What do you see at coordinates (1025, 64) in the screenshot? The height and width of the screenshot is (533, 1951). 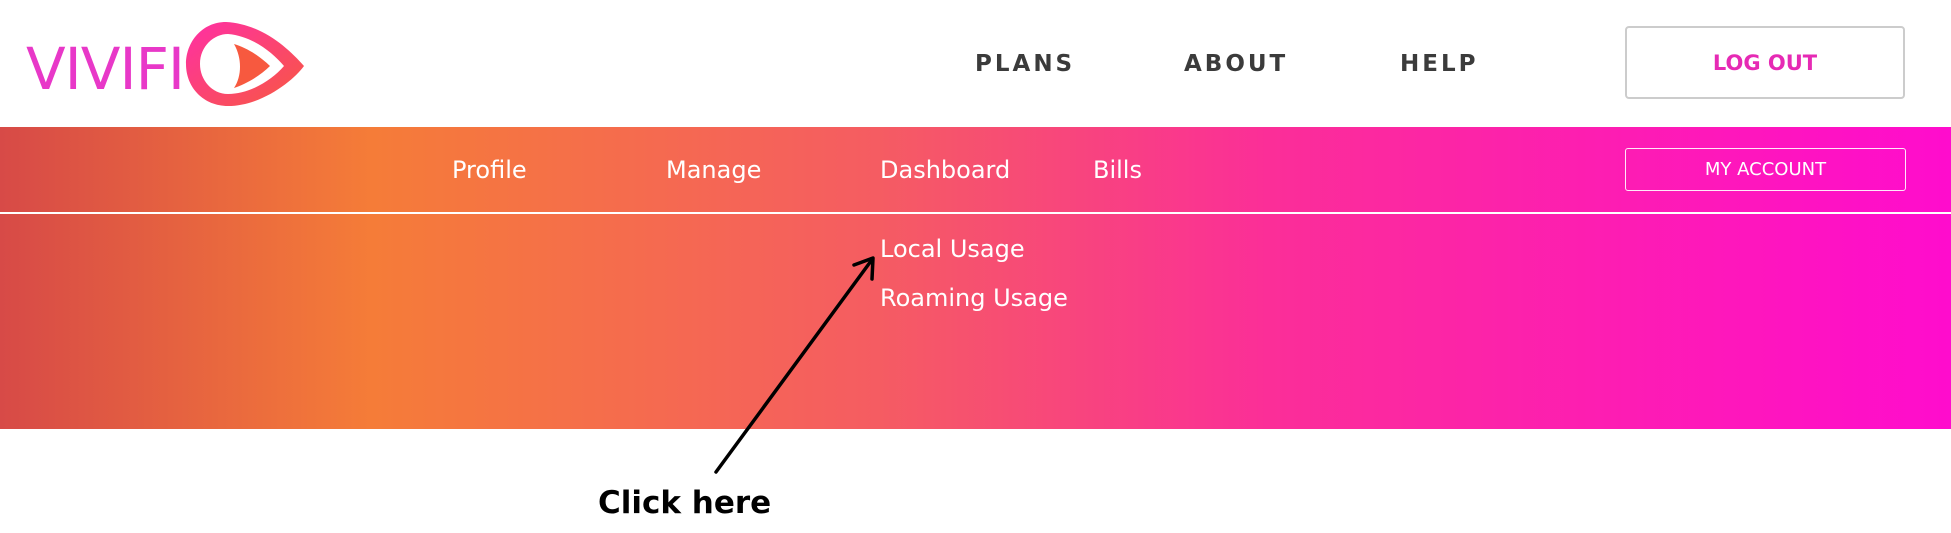 I see `nav-plans-link: PLANS` at bounding box center [1025, 64].